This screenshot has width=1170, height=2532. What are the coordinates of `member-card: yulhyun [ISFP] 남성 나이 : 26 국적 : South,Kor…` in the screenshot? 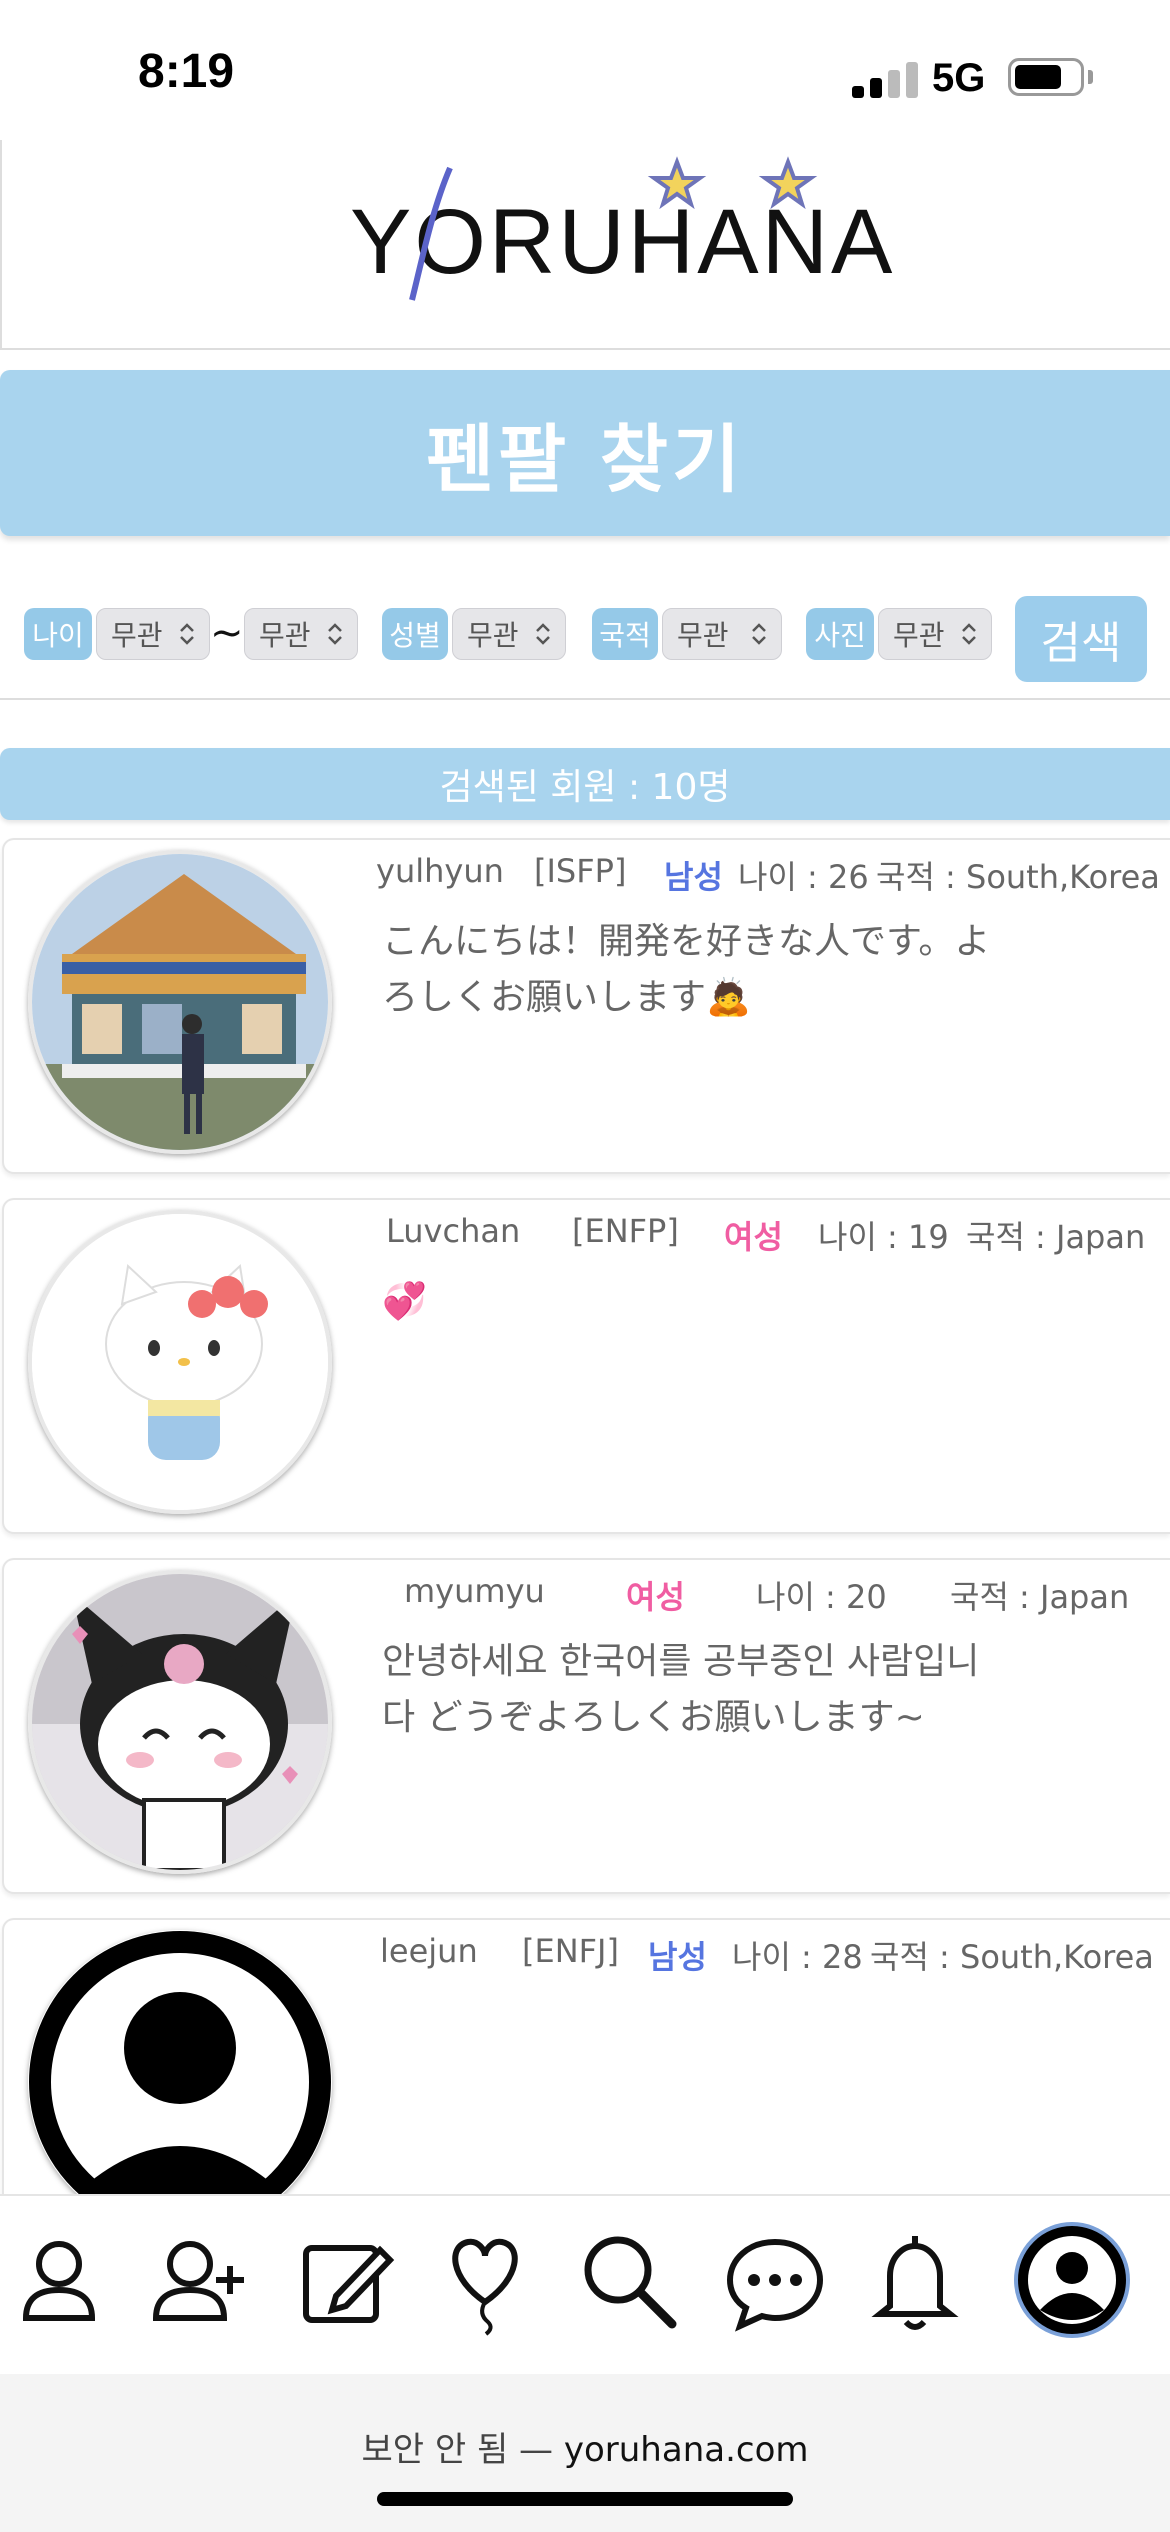 It's located at (586, 1006).